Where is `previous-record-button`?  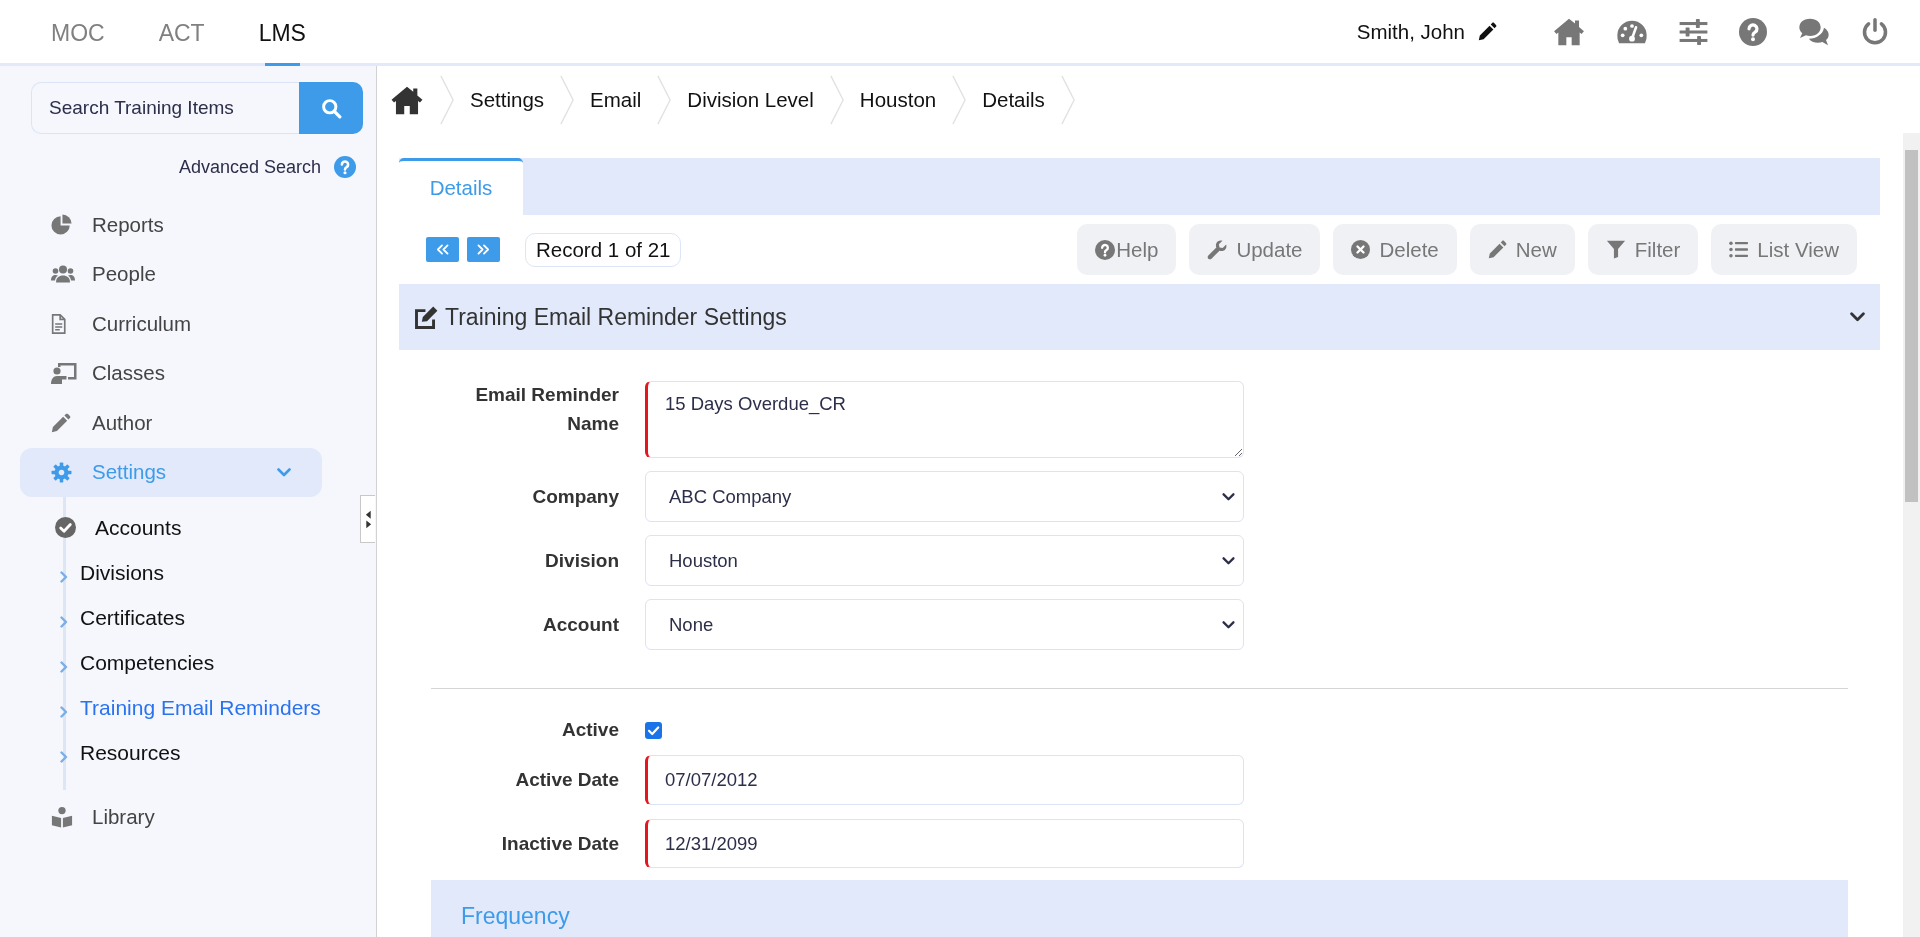
previous-record-button is located at coordinates (442, 249).